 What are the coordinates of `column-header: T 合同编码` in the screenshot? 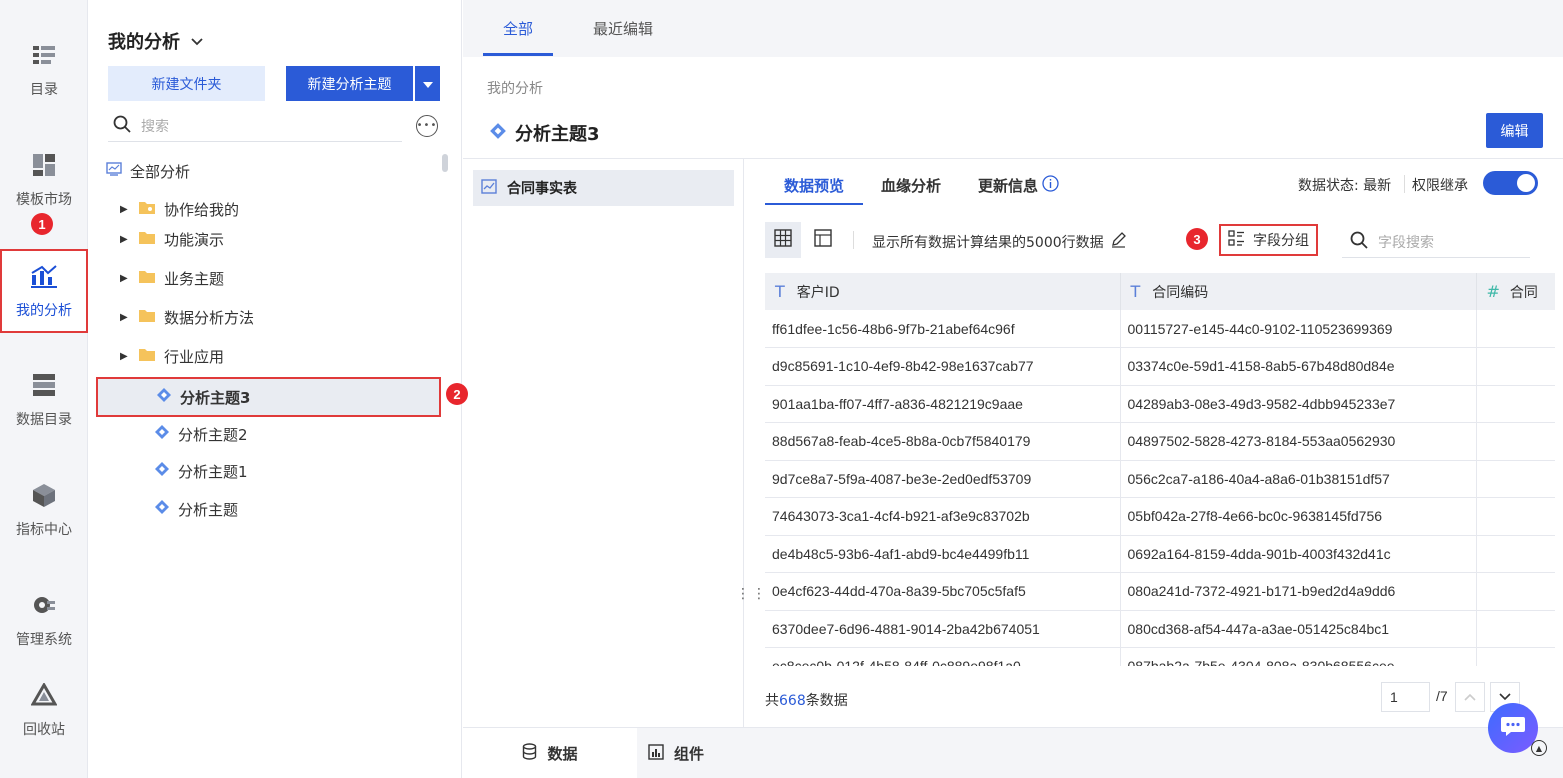 It's located at (1298, 291).